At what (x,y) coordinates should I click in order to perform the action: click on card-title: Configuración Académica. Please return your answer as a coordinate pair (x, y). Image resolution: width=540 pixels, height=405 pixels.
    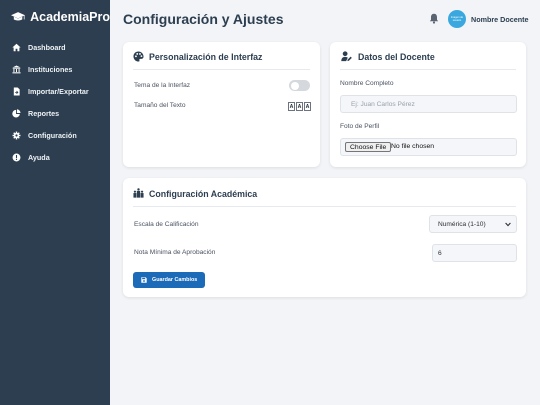
    Looking at the image, I should click on (195, 193).